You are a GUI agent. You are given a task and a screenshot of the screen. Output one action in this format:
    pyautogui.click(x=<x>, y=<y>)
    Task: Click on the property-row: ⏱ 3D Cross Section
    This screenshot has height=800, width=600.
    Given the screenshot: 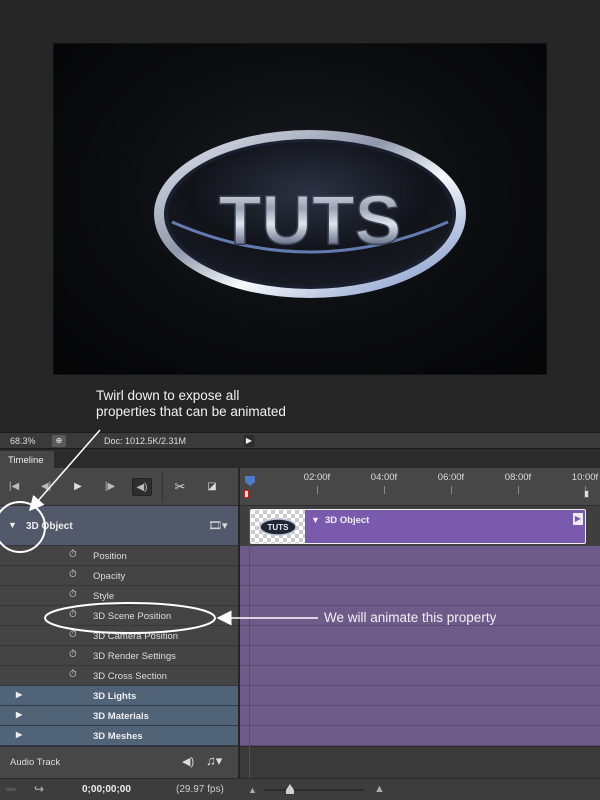 What is the action you would take?
    pyautogui.click(x=119, y=676)
    